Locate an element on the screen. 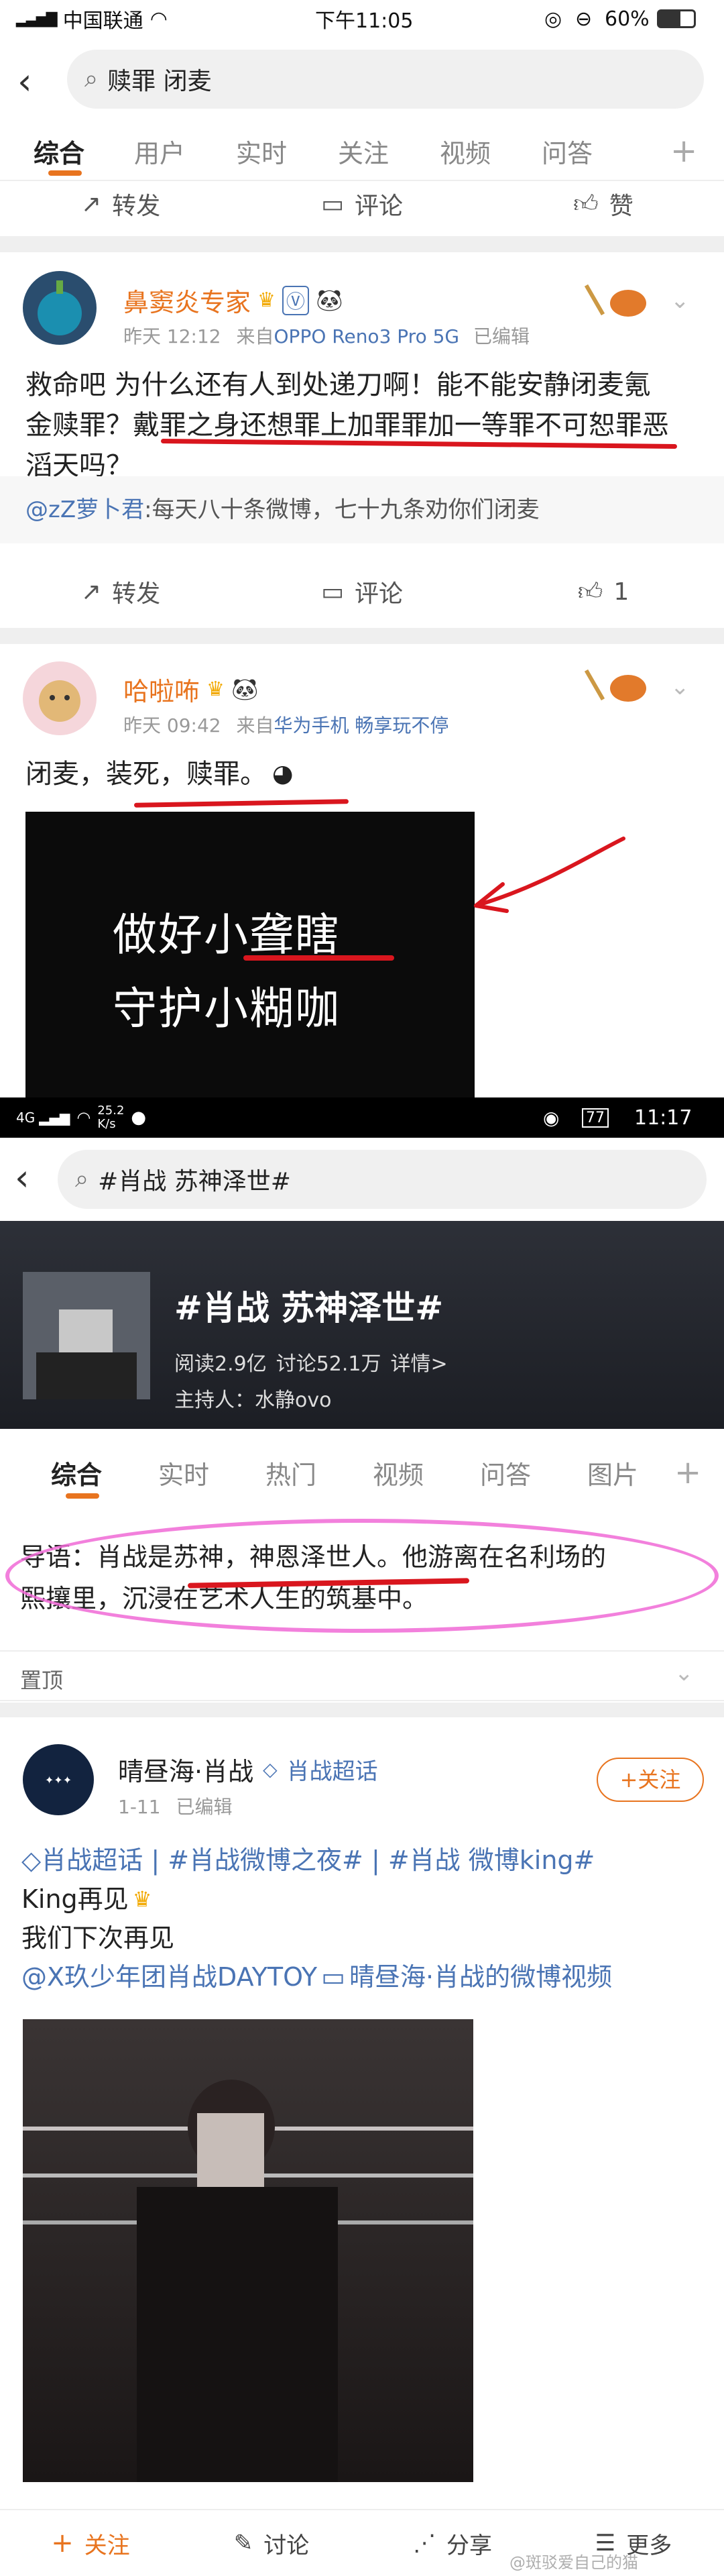  pink-circle-annotation is located at coordinates (362, 1576).